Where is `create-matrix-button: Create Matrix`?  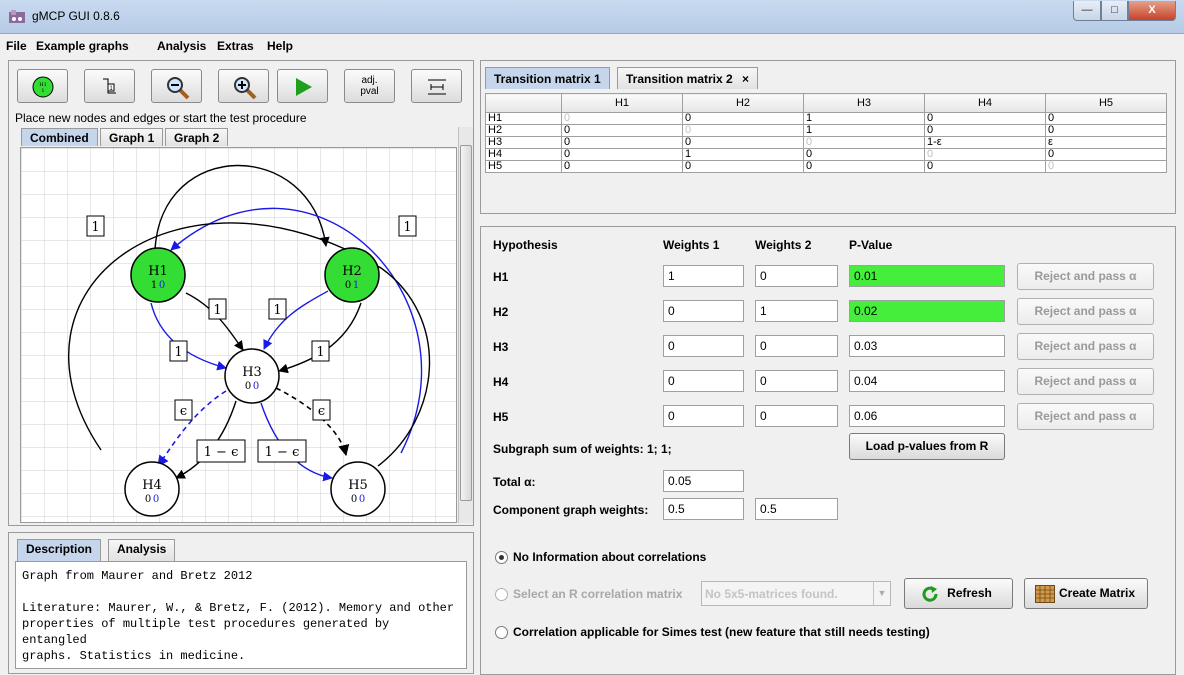 create-matrix-button: Create Matrix is located at coordinates (1086, 593).